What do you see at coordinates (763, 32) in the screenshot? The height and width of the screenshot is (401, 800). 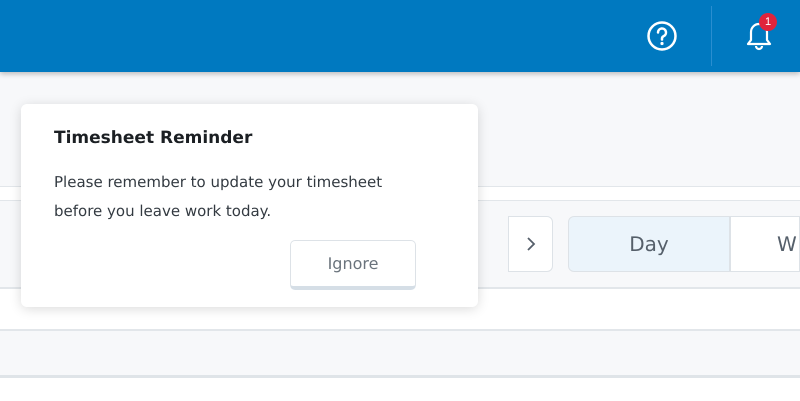 I see `notifications-button: 1` at bounding box center [763, 32].